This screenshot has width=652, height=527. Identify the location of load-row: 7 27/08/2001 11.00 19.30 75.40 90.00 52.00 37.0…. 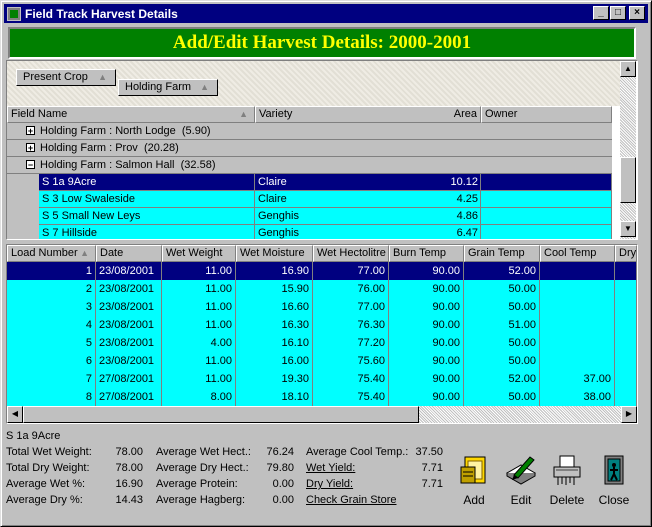
(322, 379).